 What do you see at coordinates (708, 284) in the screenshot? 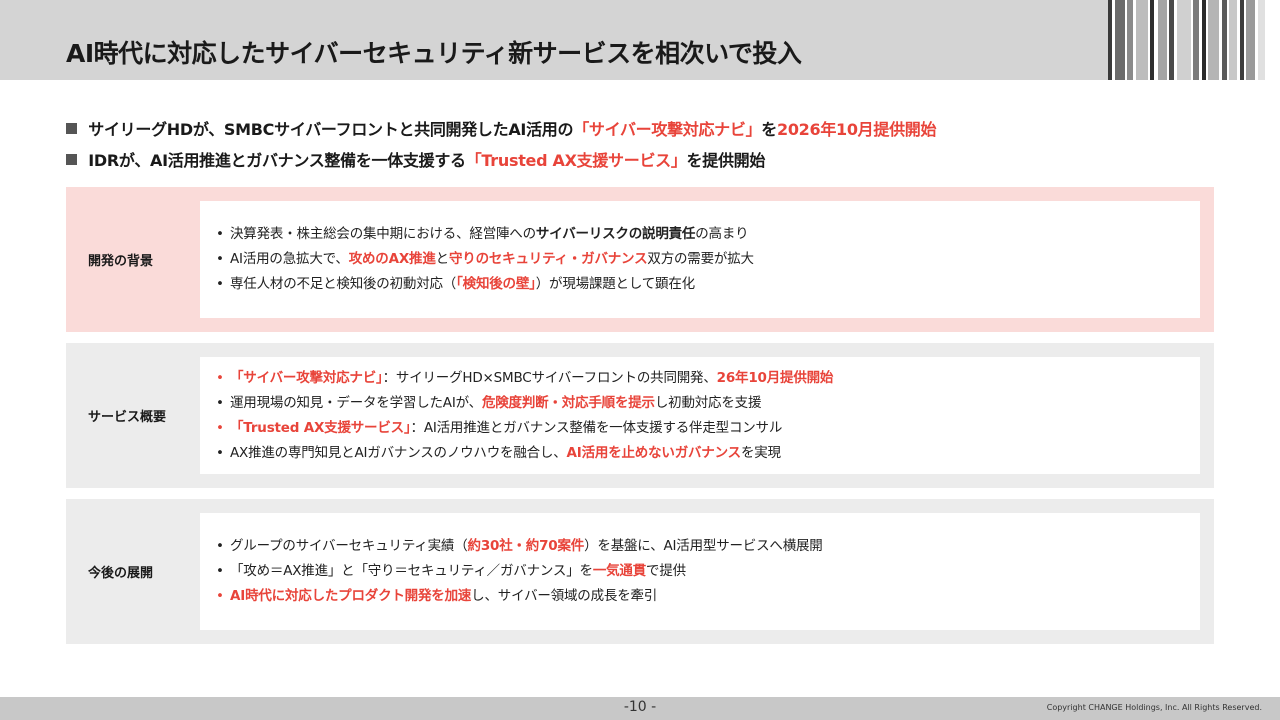
I see `bullet-item: • 専任人材の不足と検知後の初動対応（「検知後の壁」）が現場課題として顕在化` at bounding box center [708, 284].